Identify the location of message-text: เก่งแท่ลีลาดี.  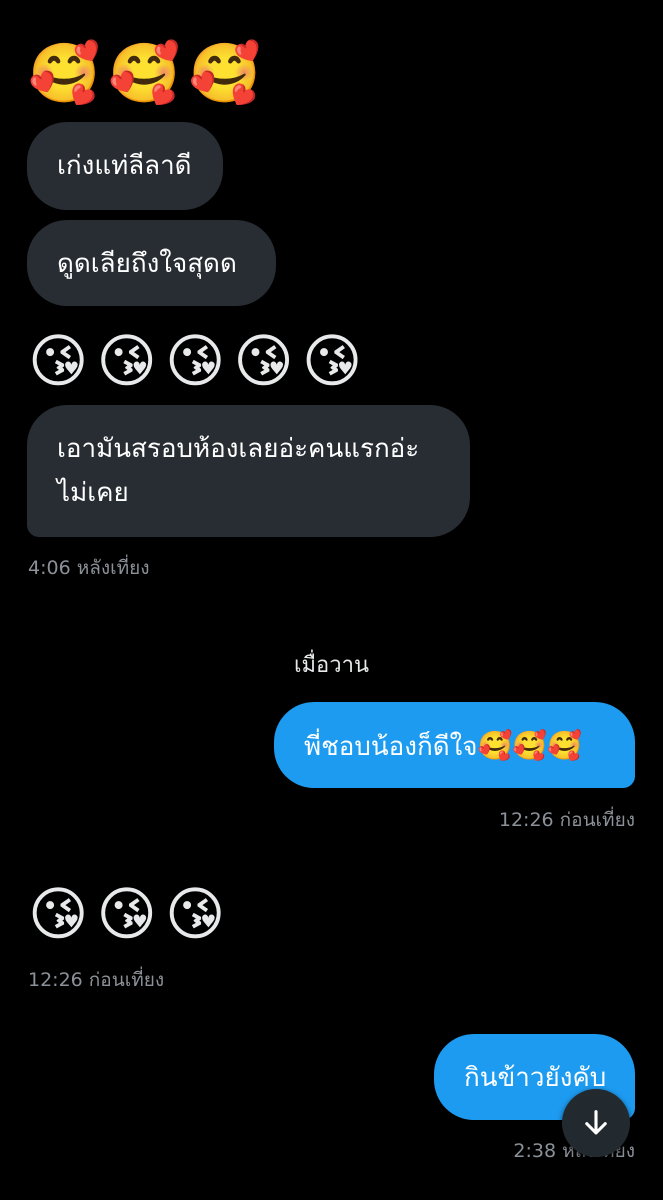
(124, 166).